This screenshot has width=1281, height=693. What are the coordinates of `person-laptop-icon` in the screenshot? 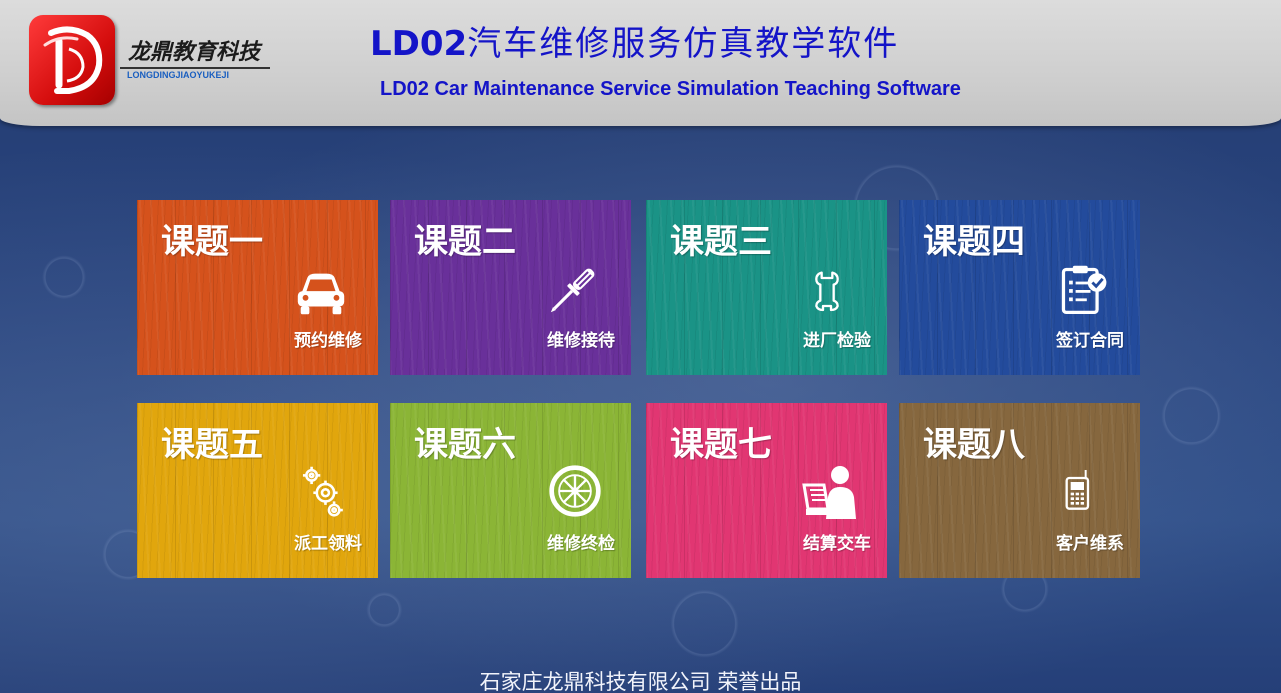 It's located at (829, 492).